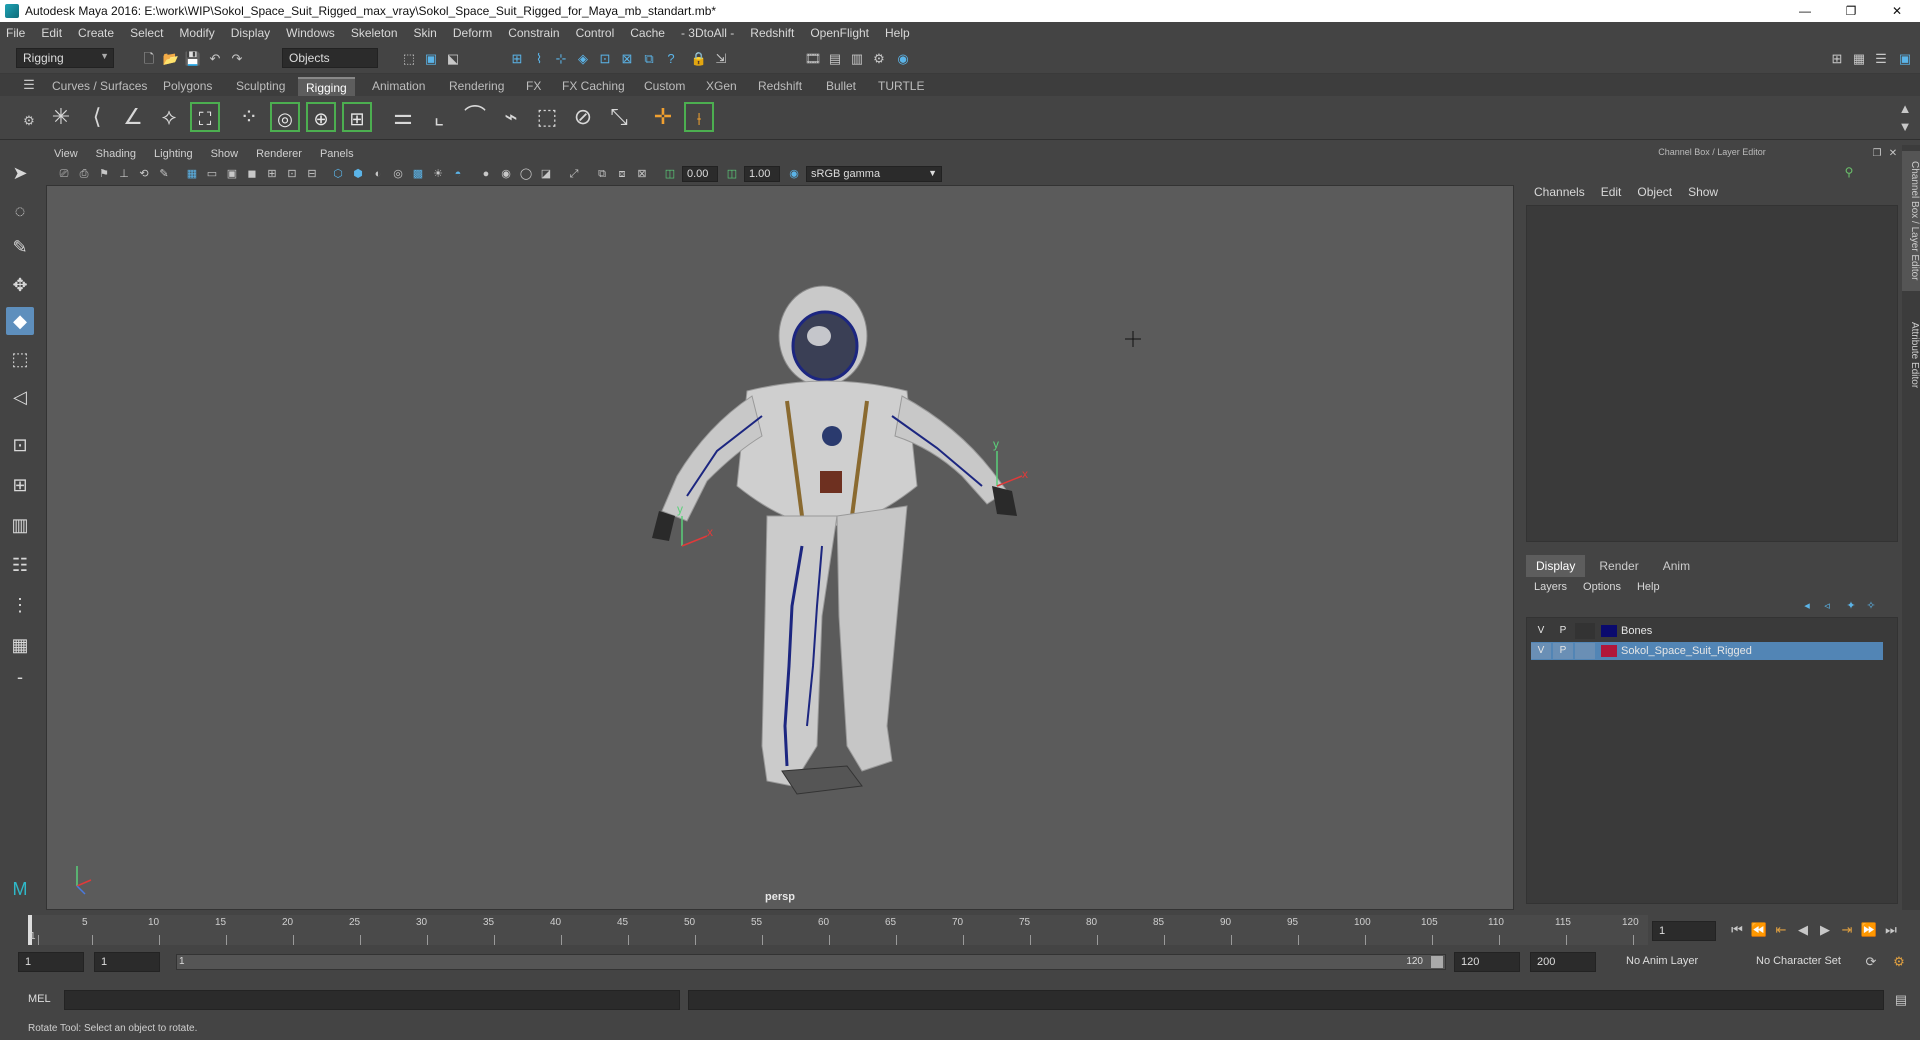 The height and width of the screenshot is (1040, 1920). I want to click on shelf-tab-rigging: Rigging, so click(326, 86).